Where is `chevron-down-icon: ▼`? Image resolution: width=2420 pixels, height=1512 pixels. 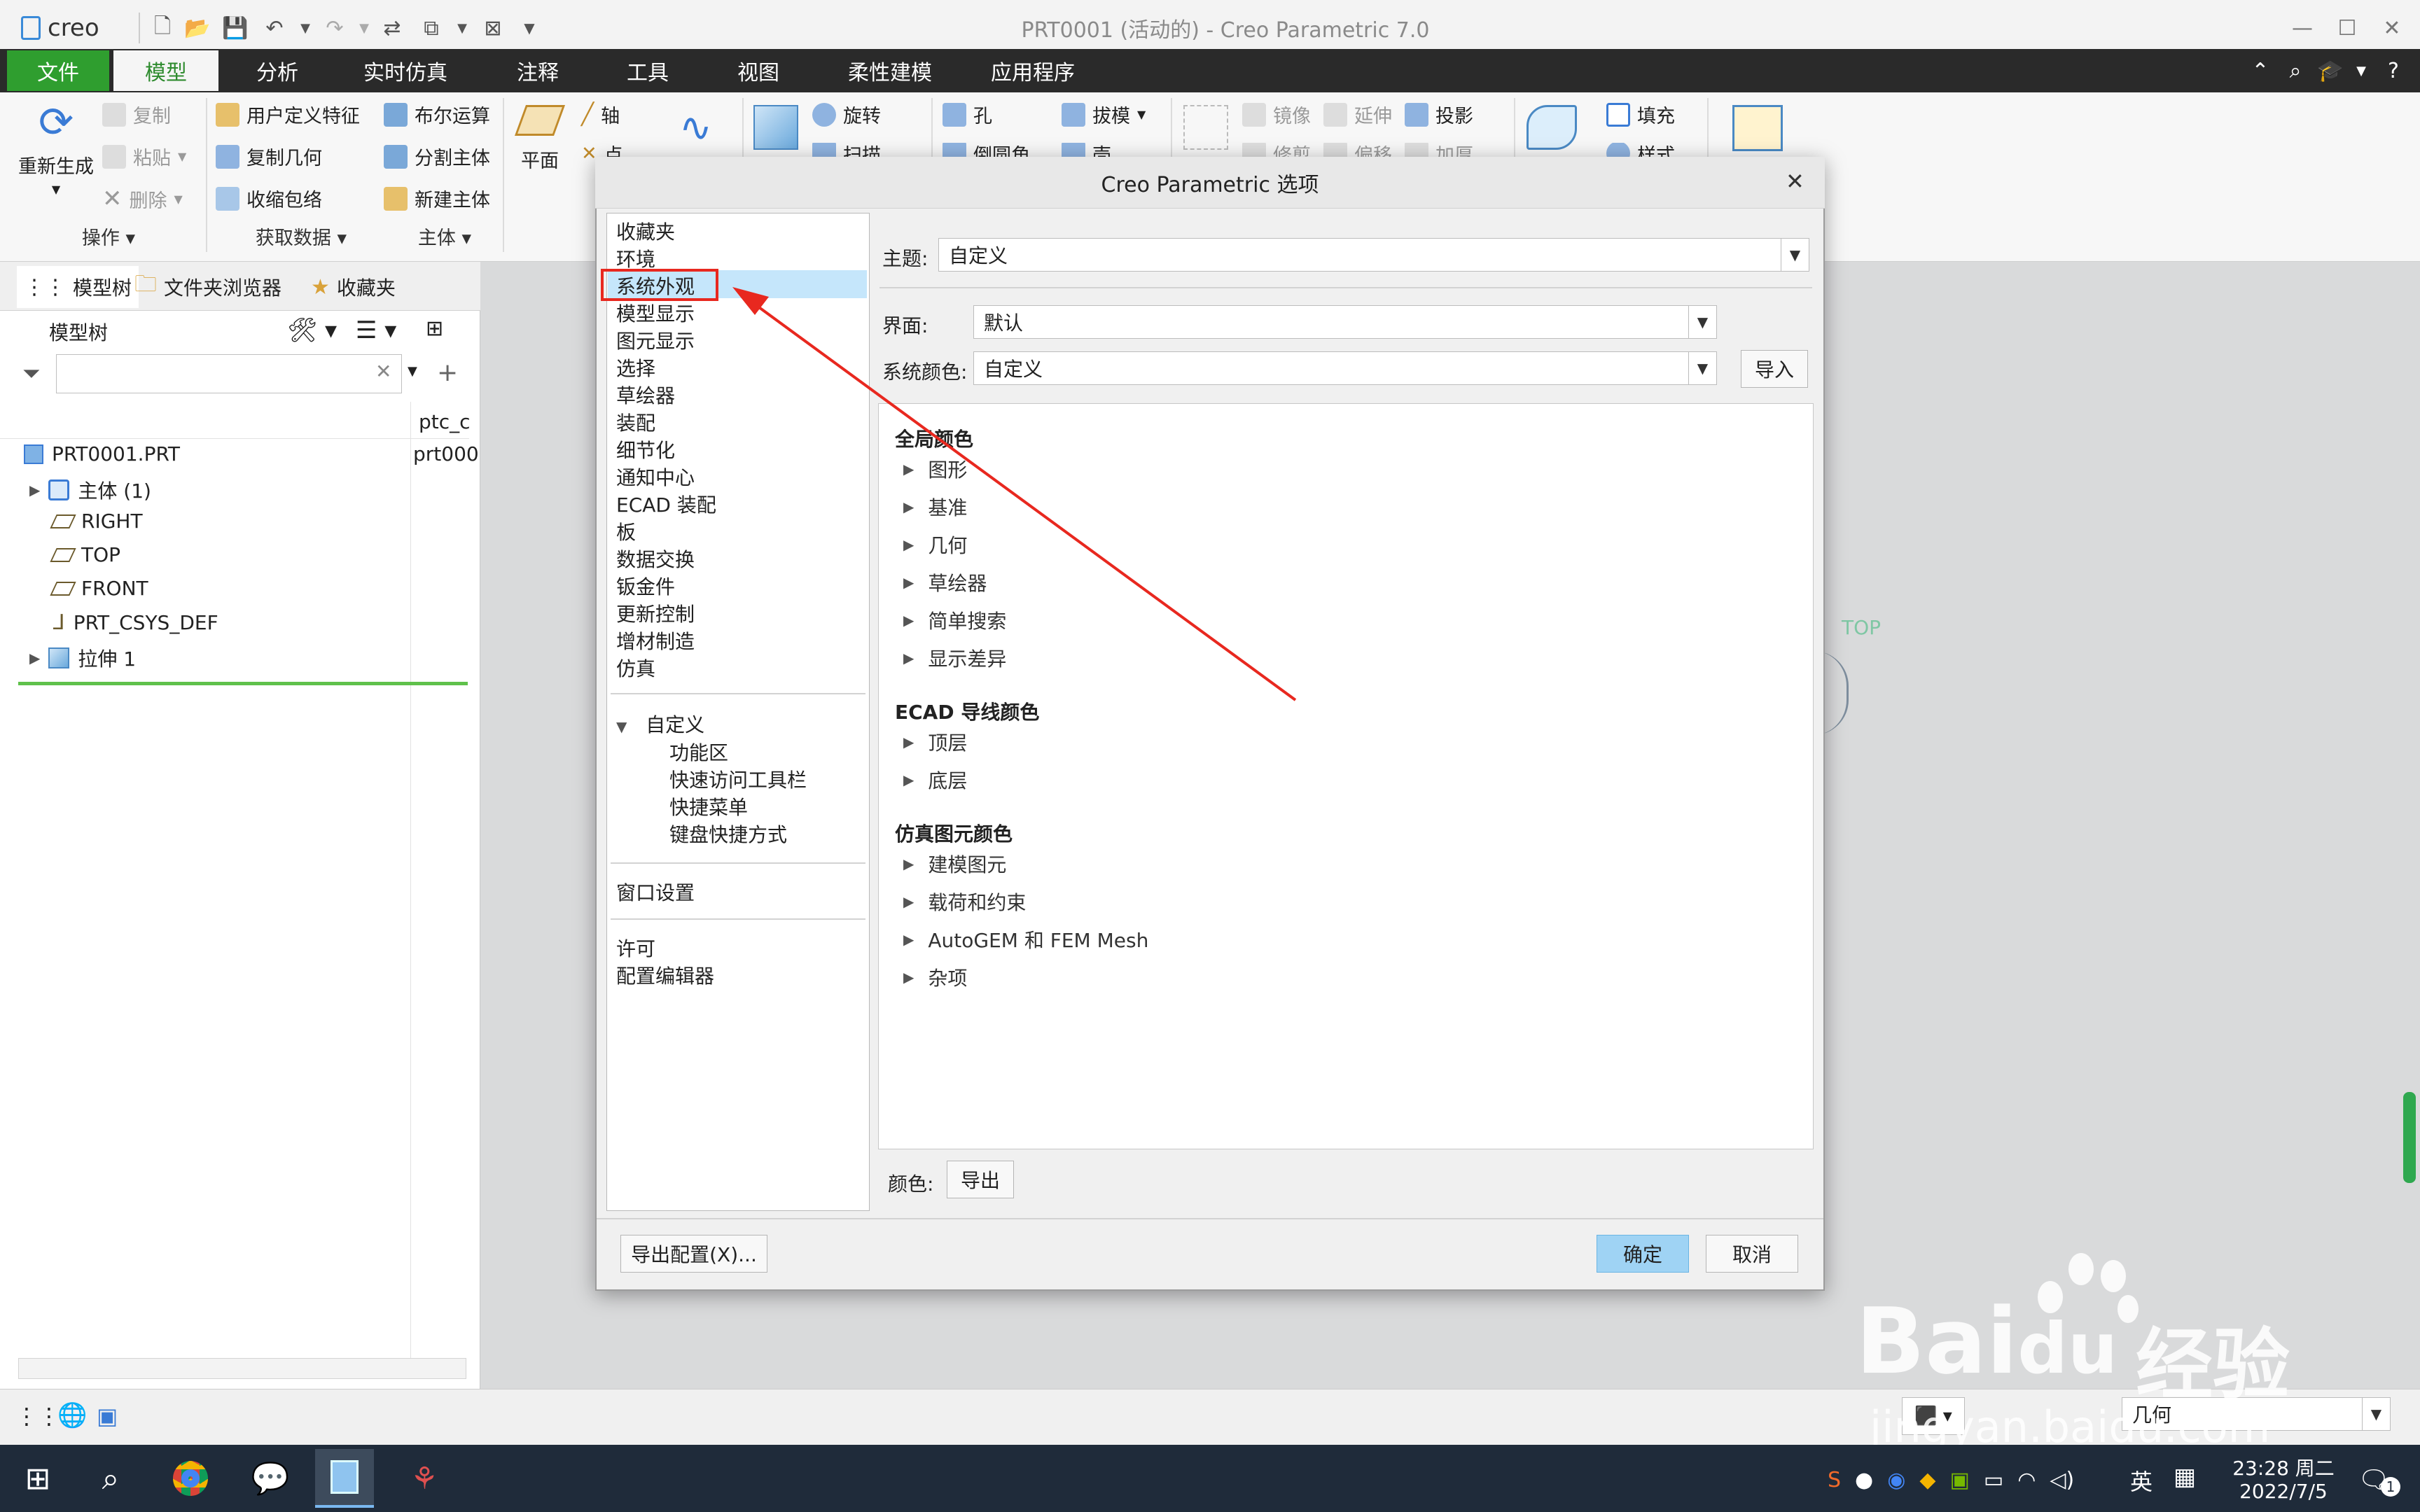 chevron-down-icon: ▼ is located at coordinates (2376, 1414).